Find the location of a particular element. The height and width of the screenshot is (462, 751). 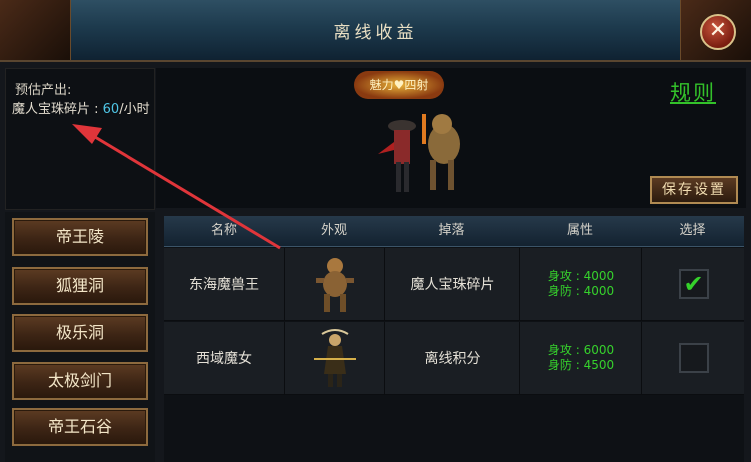

header-select: 选择 is located at coordinates (692, 230).